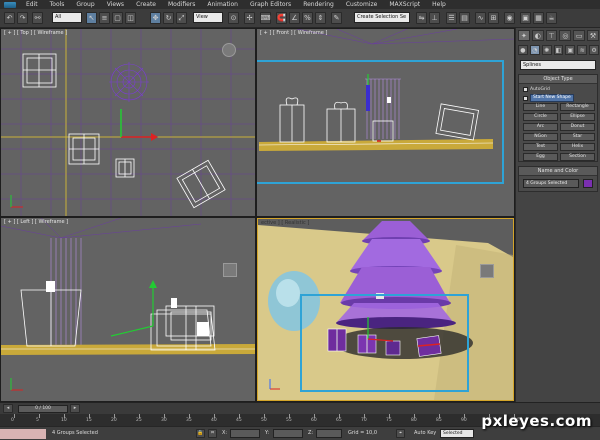  I want to click on menu-customize: Customize, so click(362, 4).